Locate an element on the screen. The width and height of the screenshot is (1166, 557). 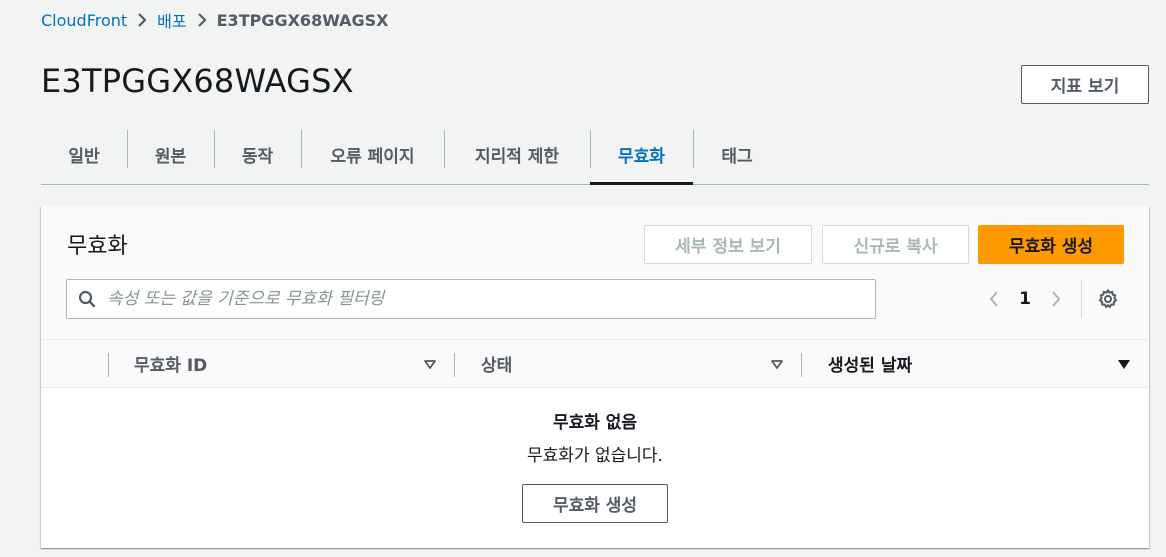
column-header-created-date: 생성된 날짜 is located at coordinates (870, 363).